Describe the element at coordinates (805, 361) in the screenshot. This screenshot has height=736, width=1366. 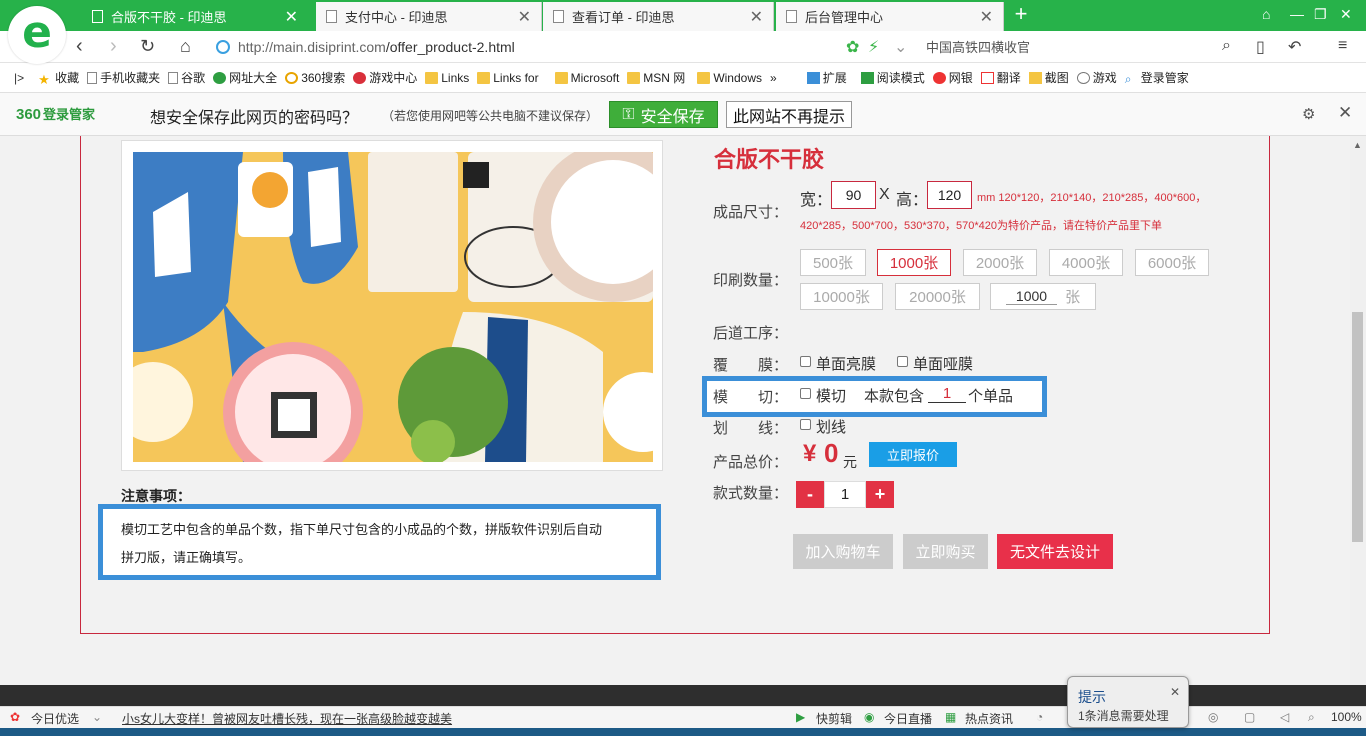
I see `laminate-gloss-checkbox` at that location.